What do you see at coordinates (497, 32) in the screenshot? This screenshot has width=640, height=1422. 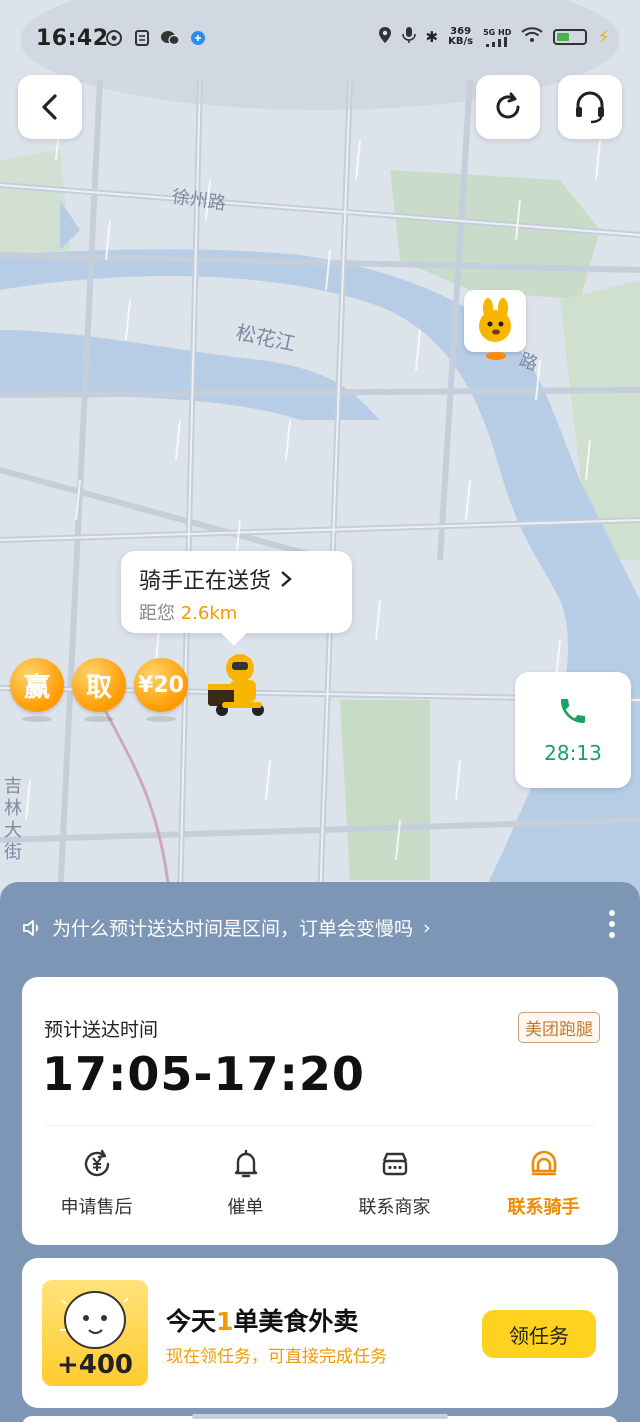 I see `signal-label: 5G HD` at bounding box center [497, 32].